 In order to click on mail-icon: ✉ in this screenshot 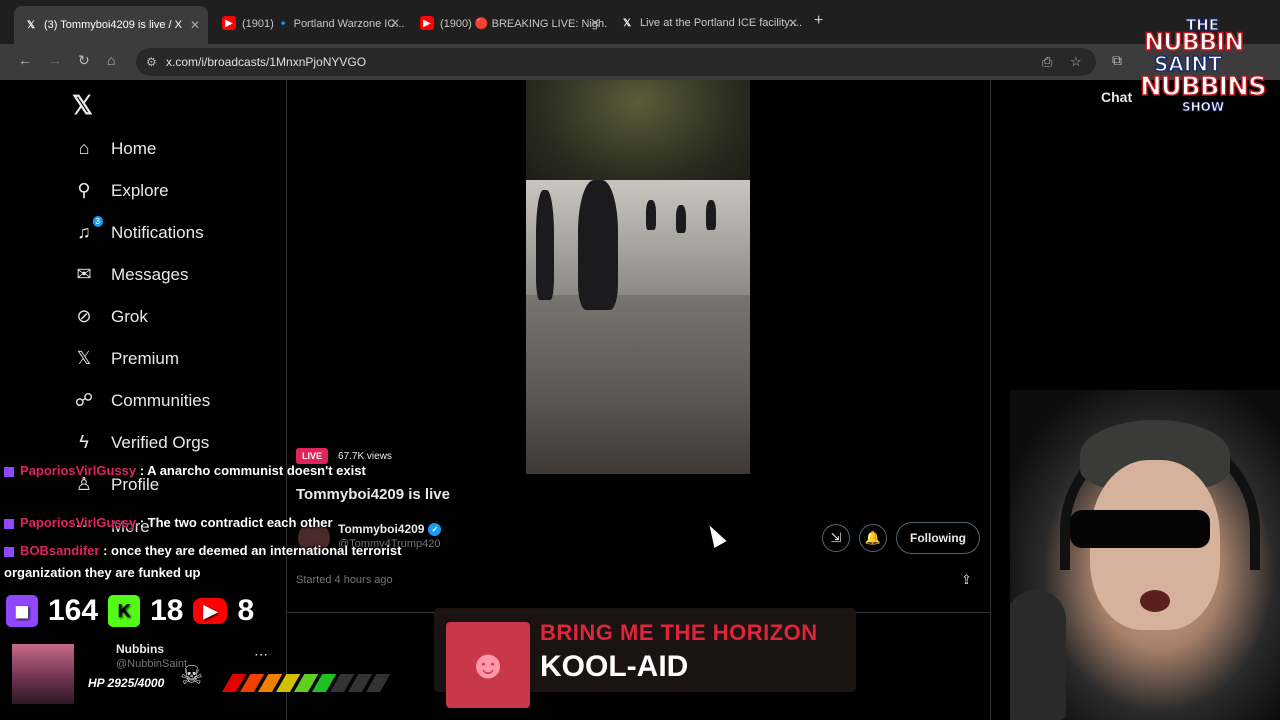, I will do `click(84, 274)`.